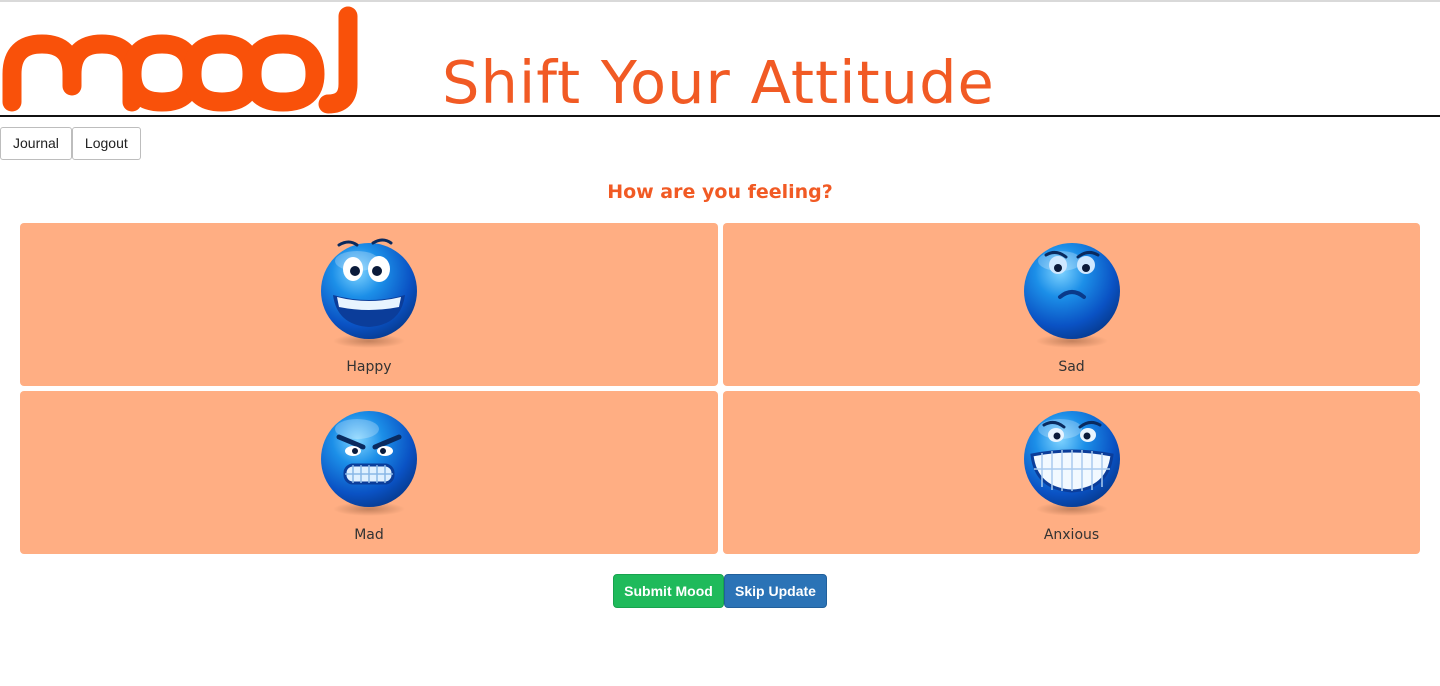  What do you see at coordinates (369, 463) in the screenshot?
I see `mad-face-icon` at bounding box center [369, 463].